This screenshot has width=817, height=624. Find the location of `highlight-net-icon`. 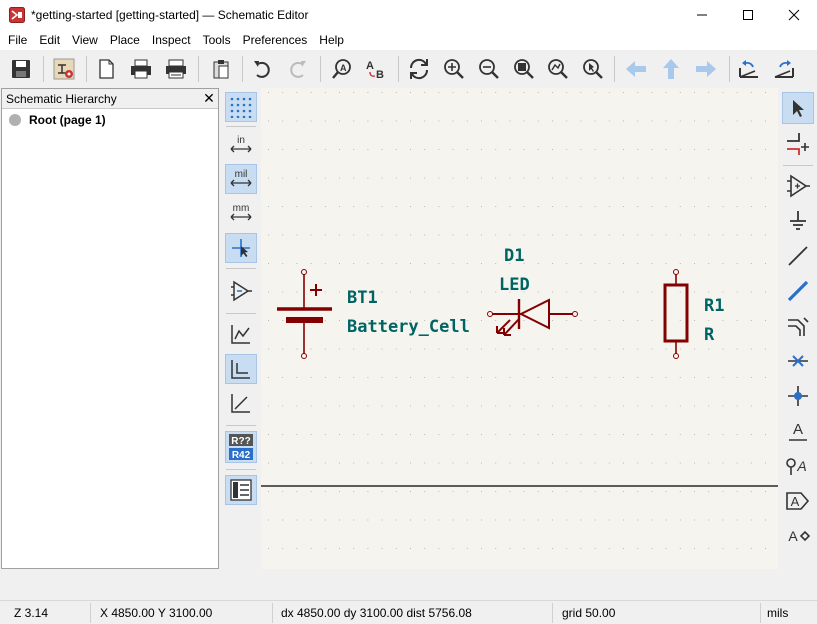

highlight-net-icon is located at coordinates (798, 144).